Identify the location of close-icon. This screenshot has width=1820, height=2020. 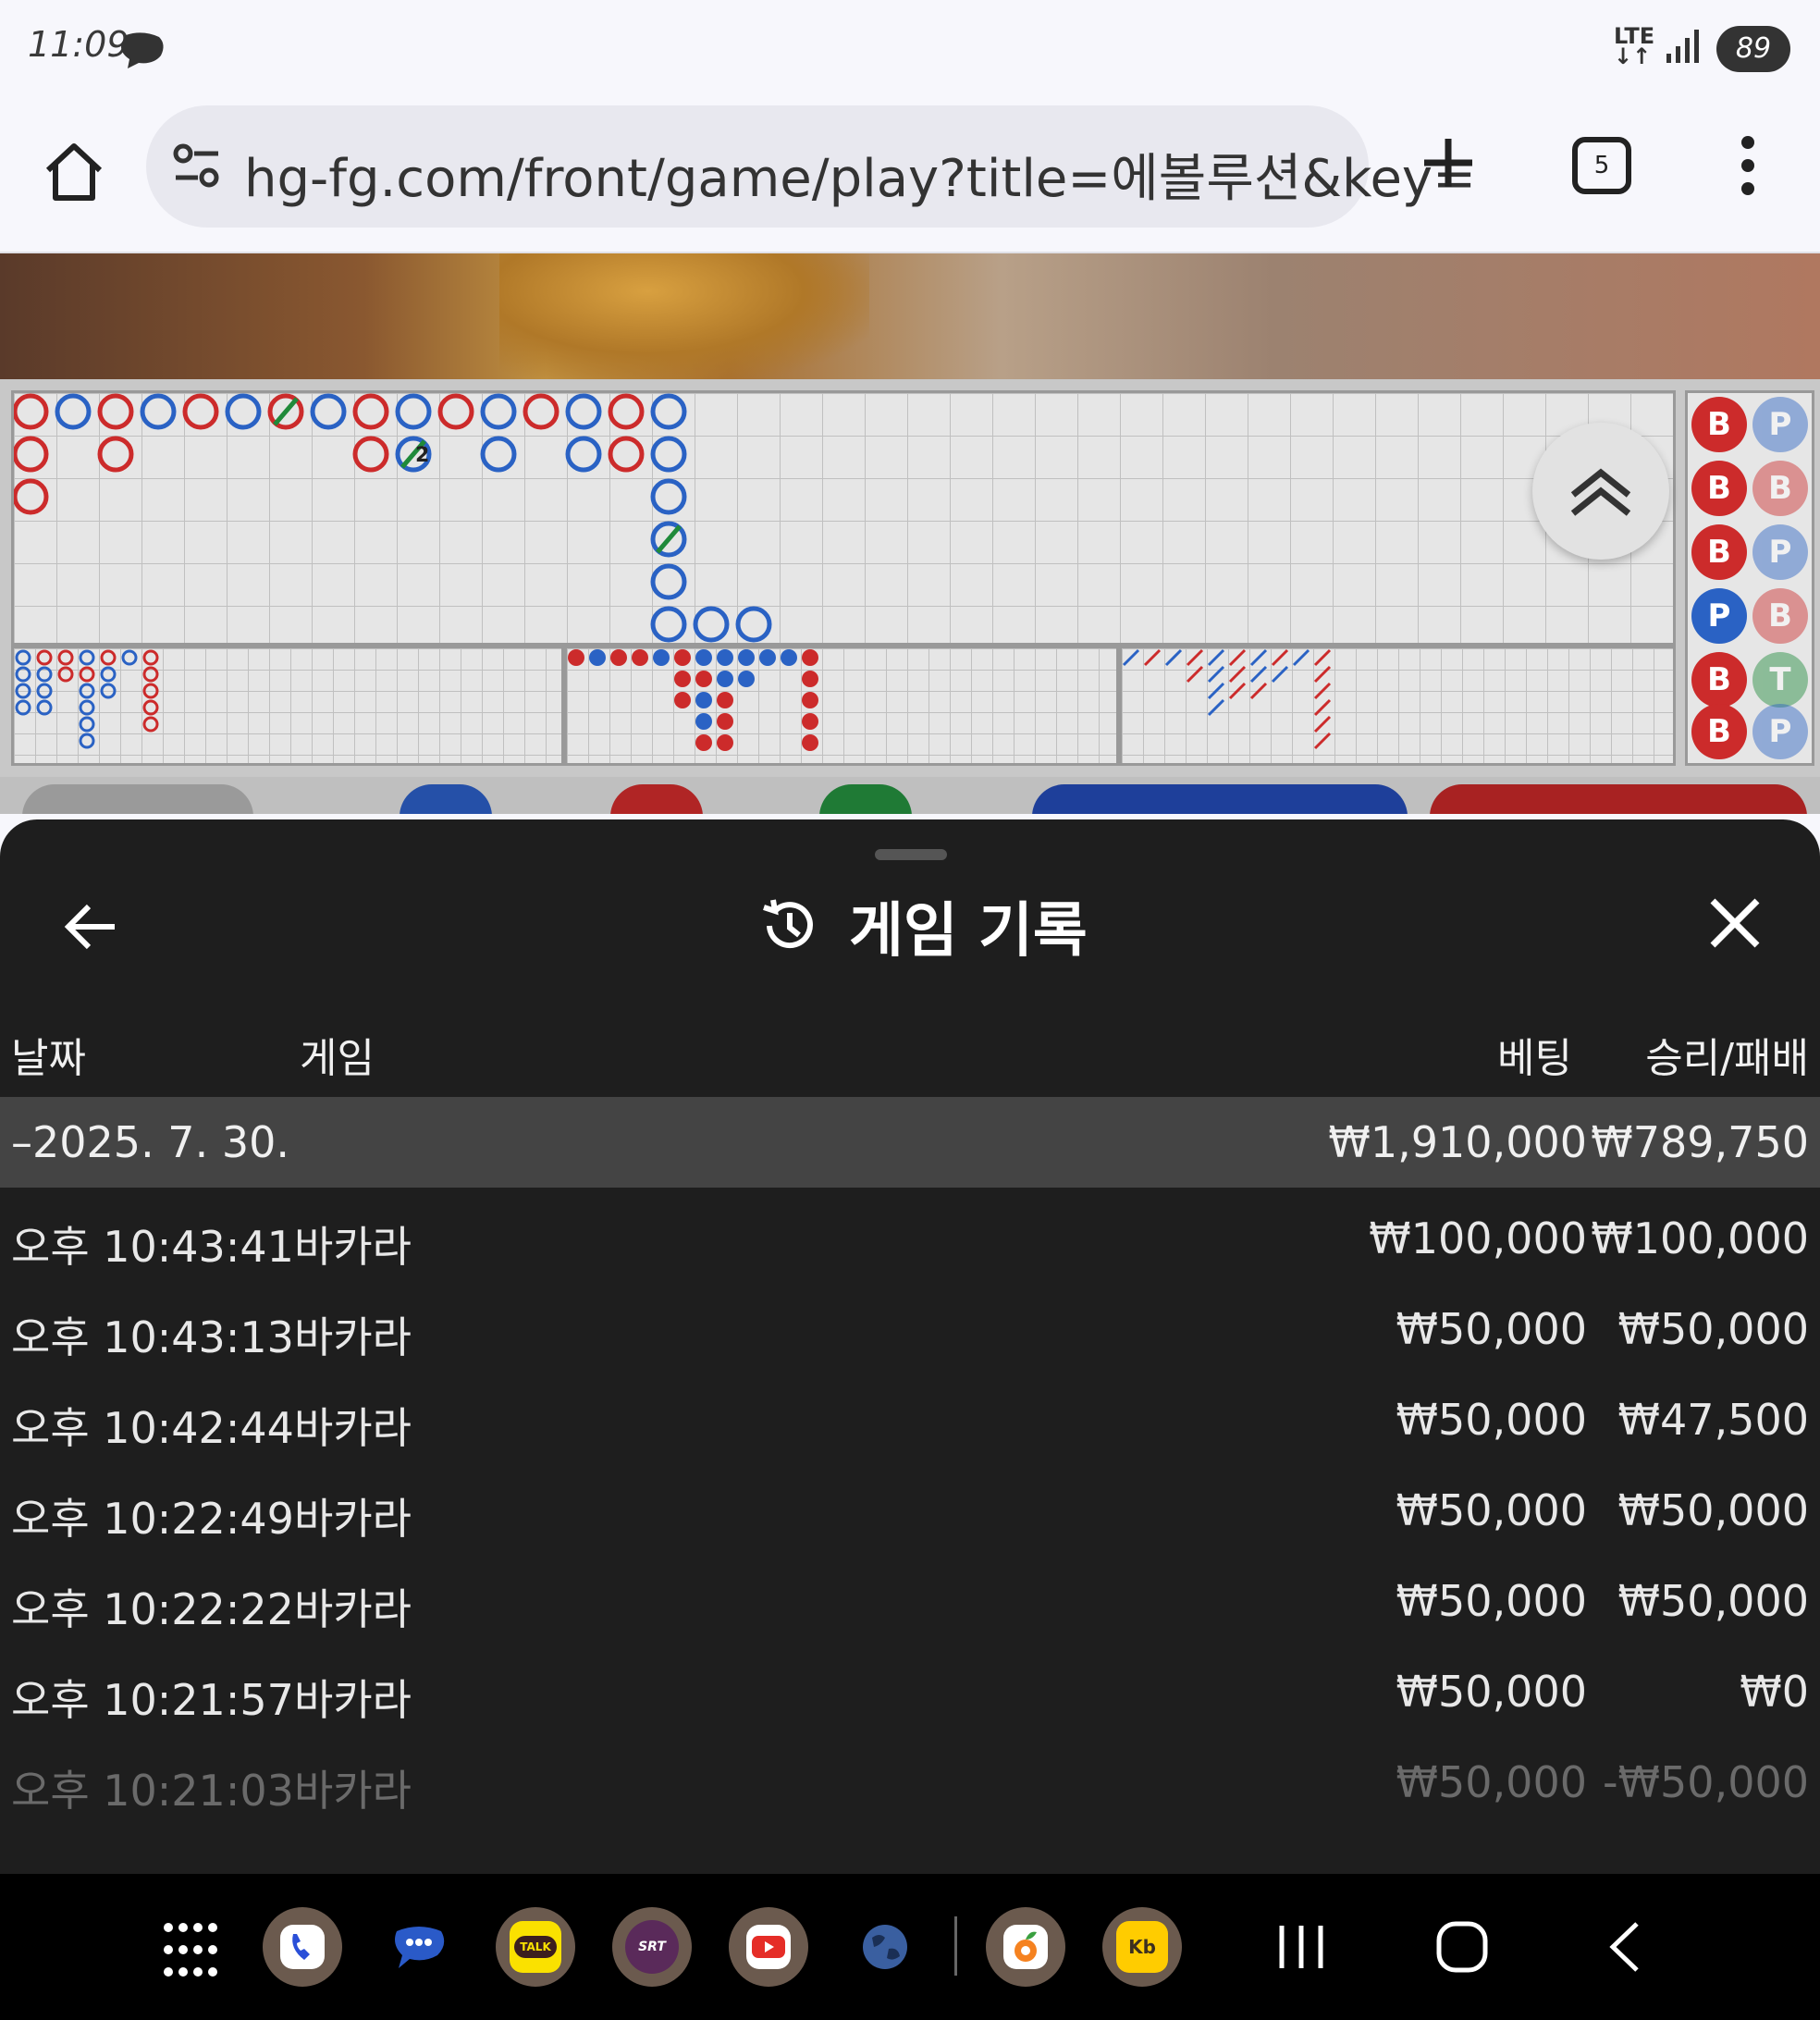
(1735, 923).